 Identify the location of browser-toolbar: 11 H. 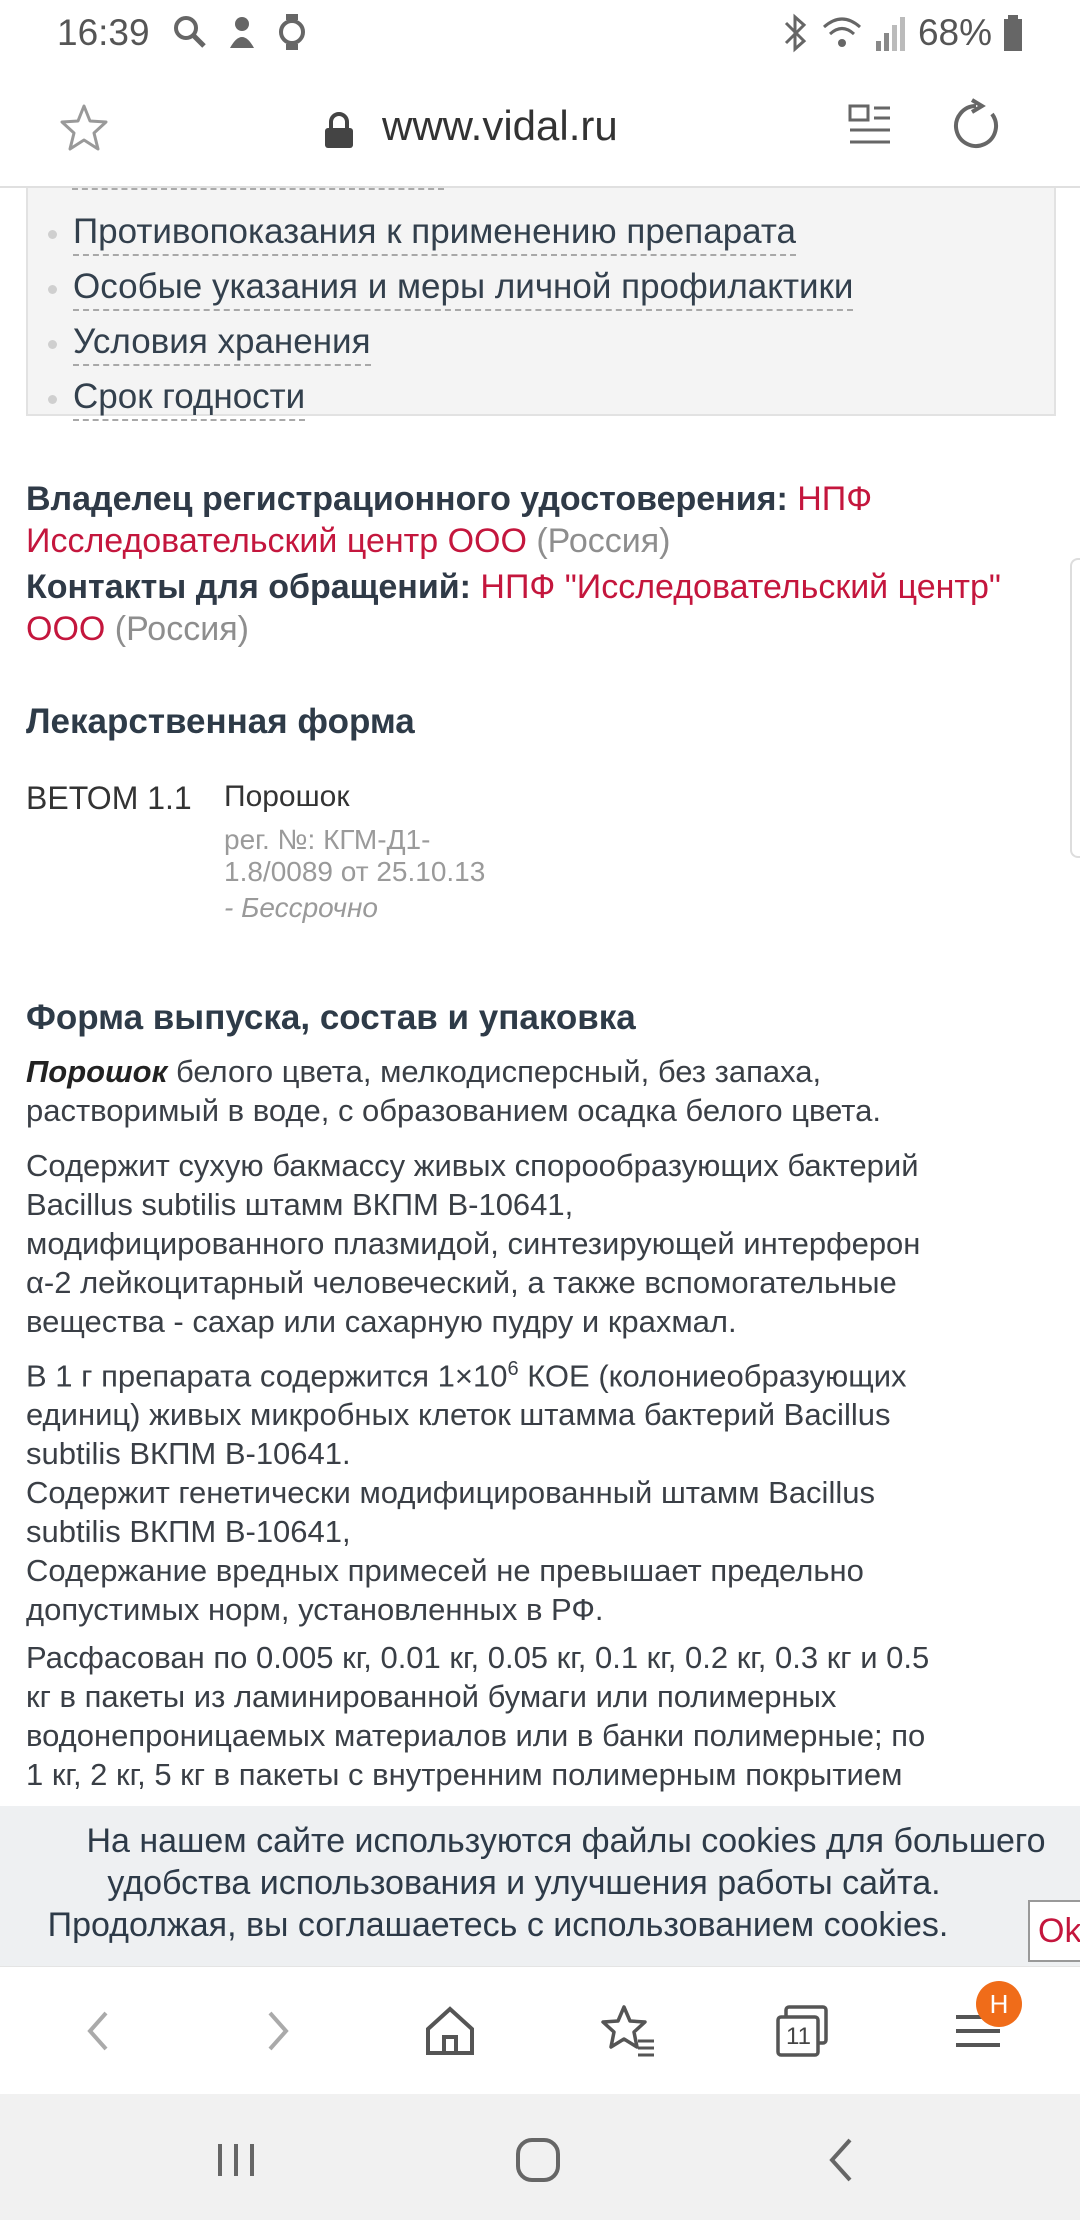
(540, 2030).